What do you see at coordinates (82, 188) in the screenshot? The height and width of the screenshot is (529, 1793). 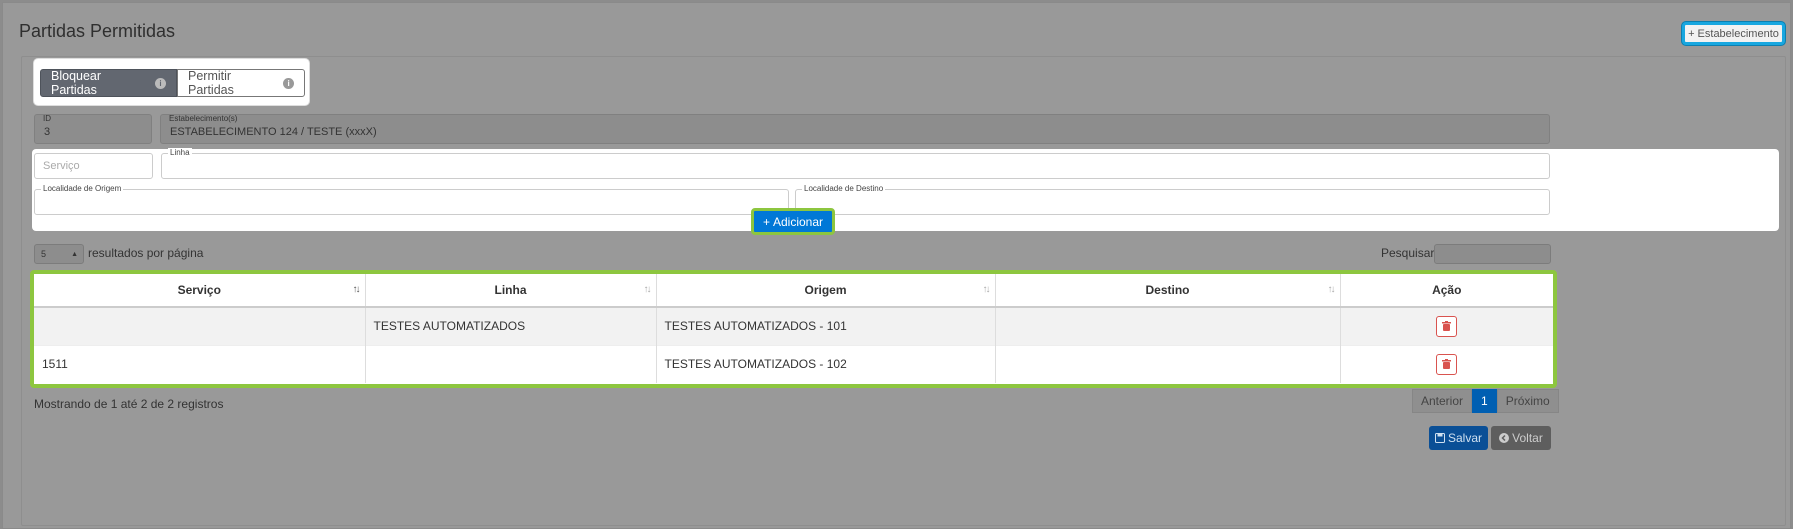 I see `origem-label: Localidade de Origem` at bounding box center [82, 188].